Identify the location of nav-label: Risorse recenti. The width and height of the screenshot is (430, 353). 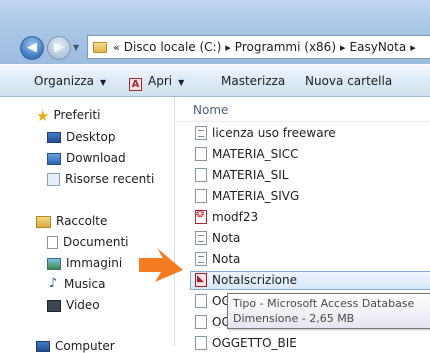
(110, 179).